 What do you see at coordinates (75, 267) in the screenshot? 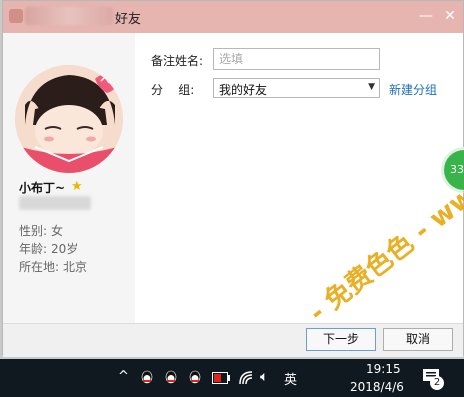
I see `location-value: 北京` at bounding box center [75, 267].